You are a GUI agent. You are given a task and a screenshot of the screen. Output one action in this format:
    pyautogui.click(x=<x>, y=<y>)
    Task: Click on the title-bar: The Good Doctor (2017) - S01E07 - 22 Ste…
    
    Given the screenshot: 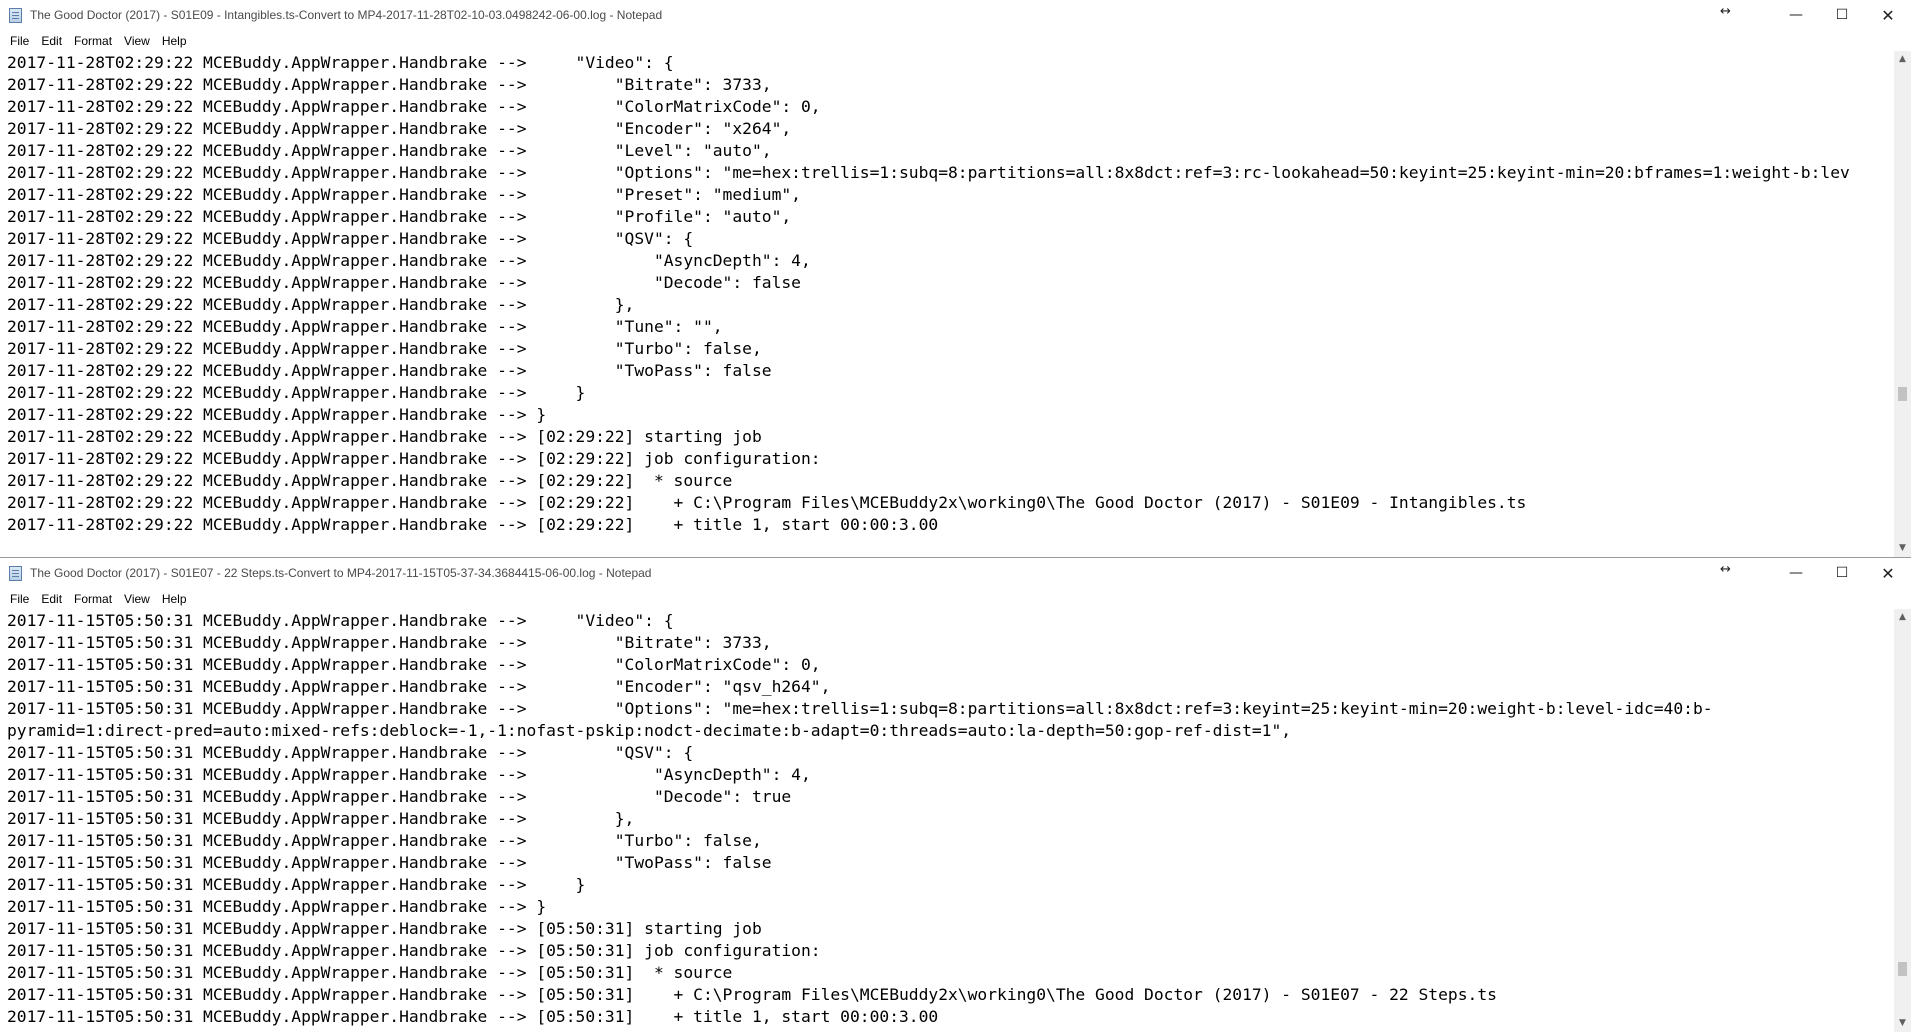 What is the action you would take?
    pyautogui.click(x=955, y=573)
    